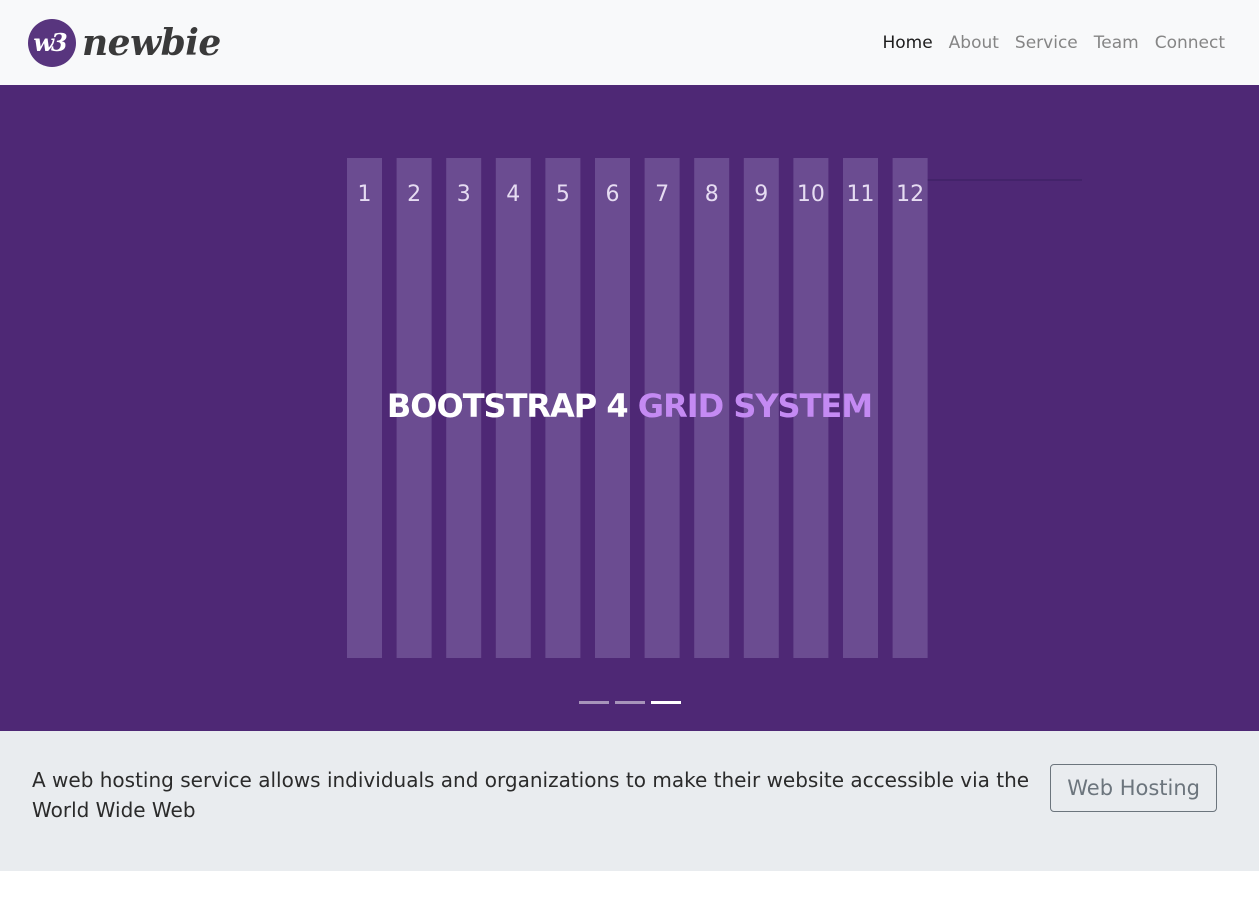  What do you see at coordinates (414, 194) in the screenshot?
I see `grid-column-number: 2` at bounding box center [414, 194].